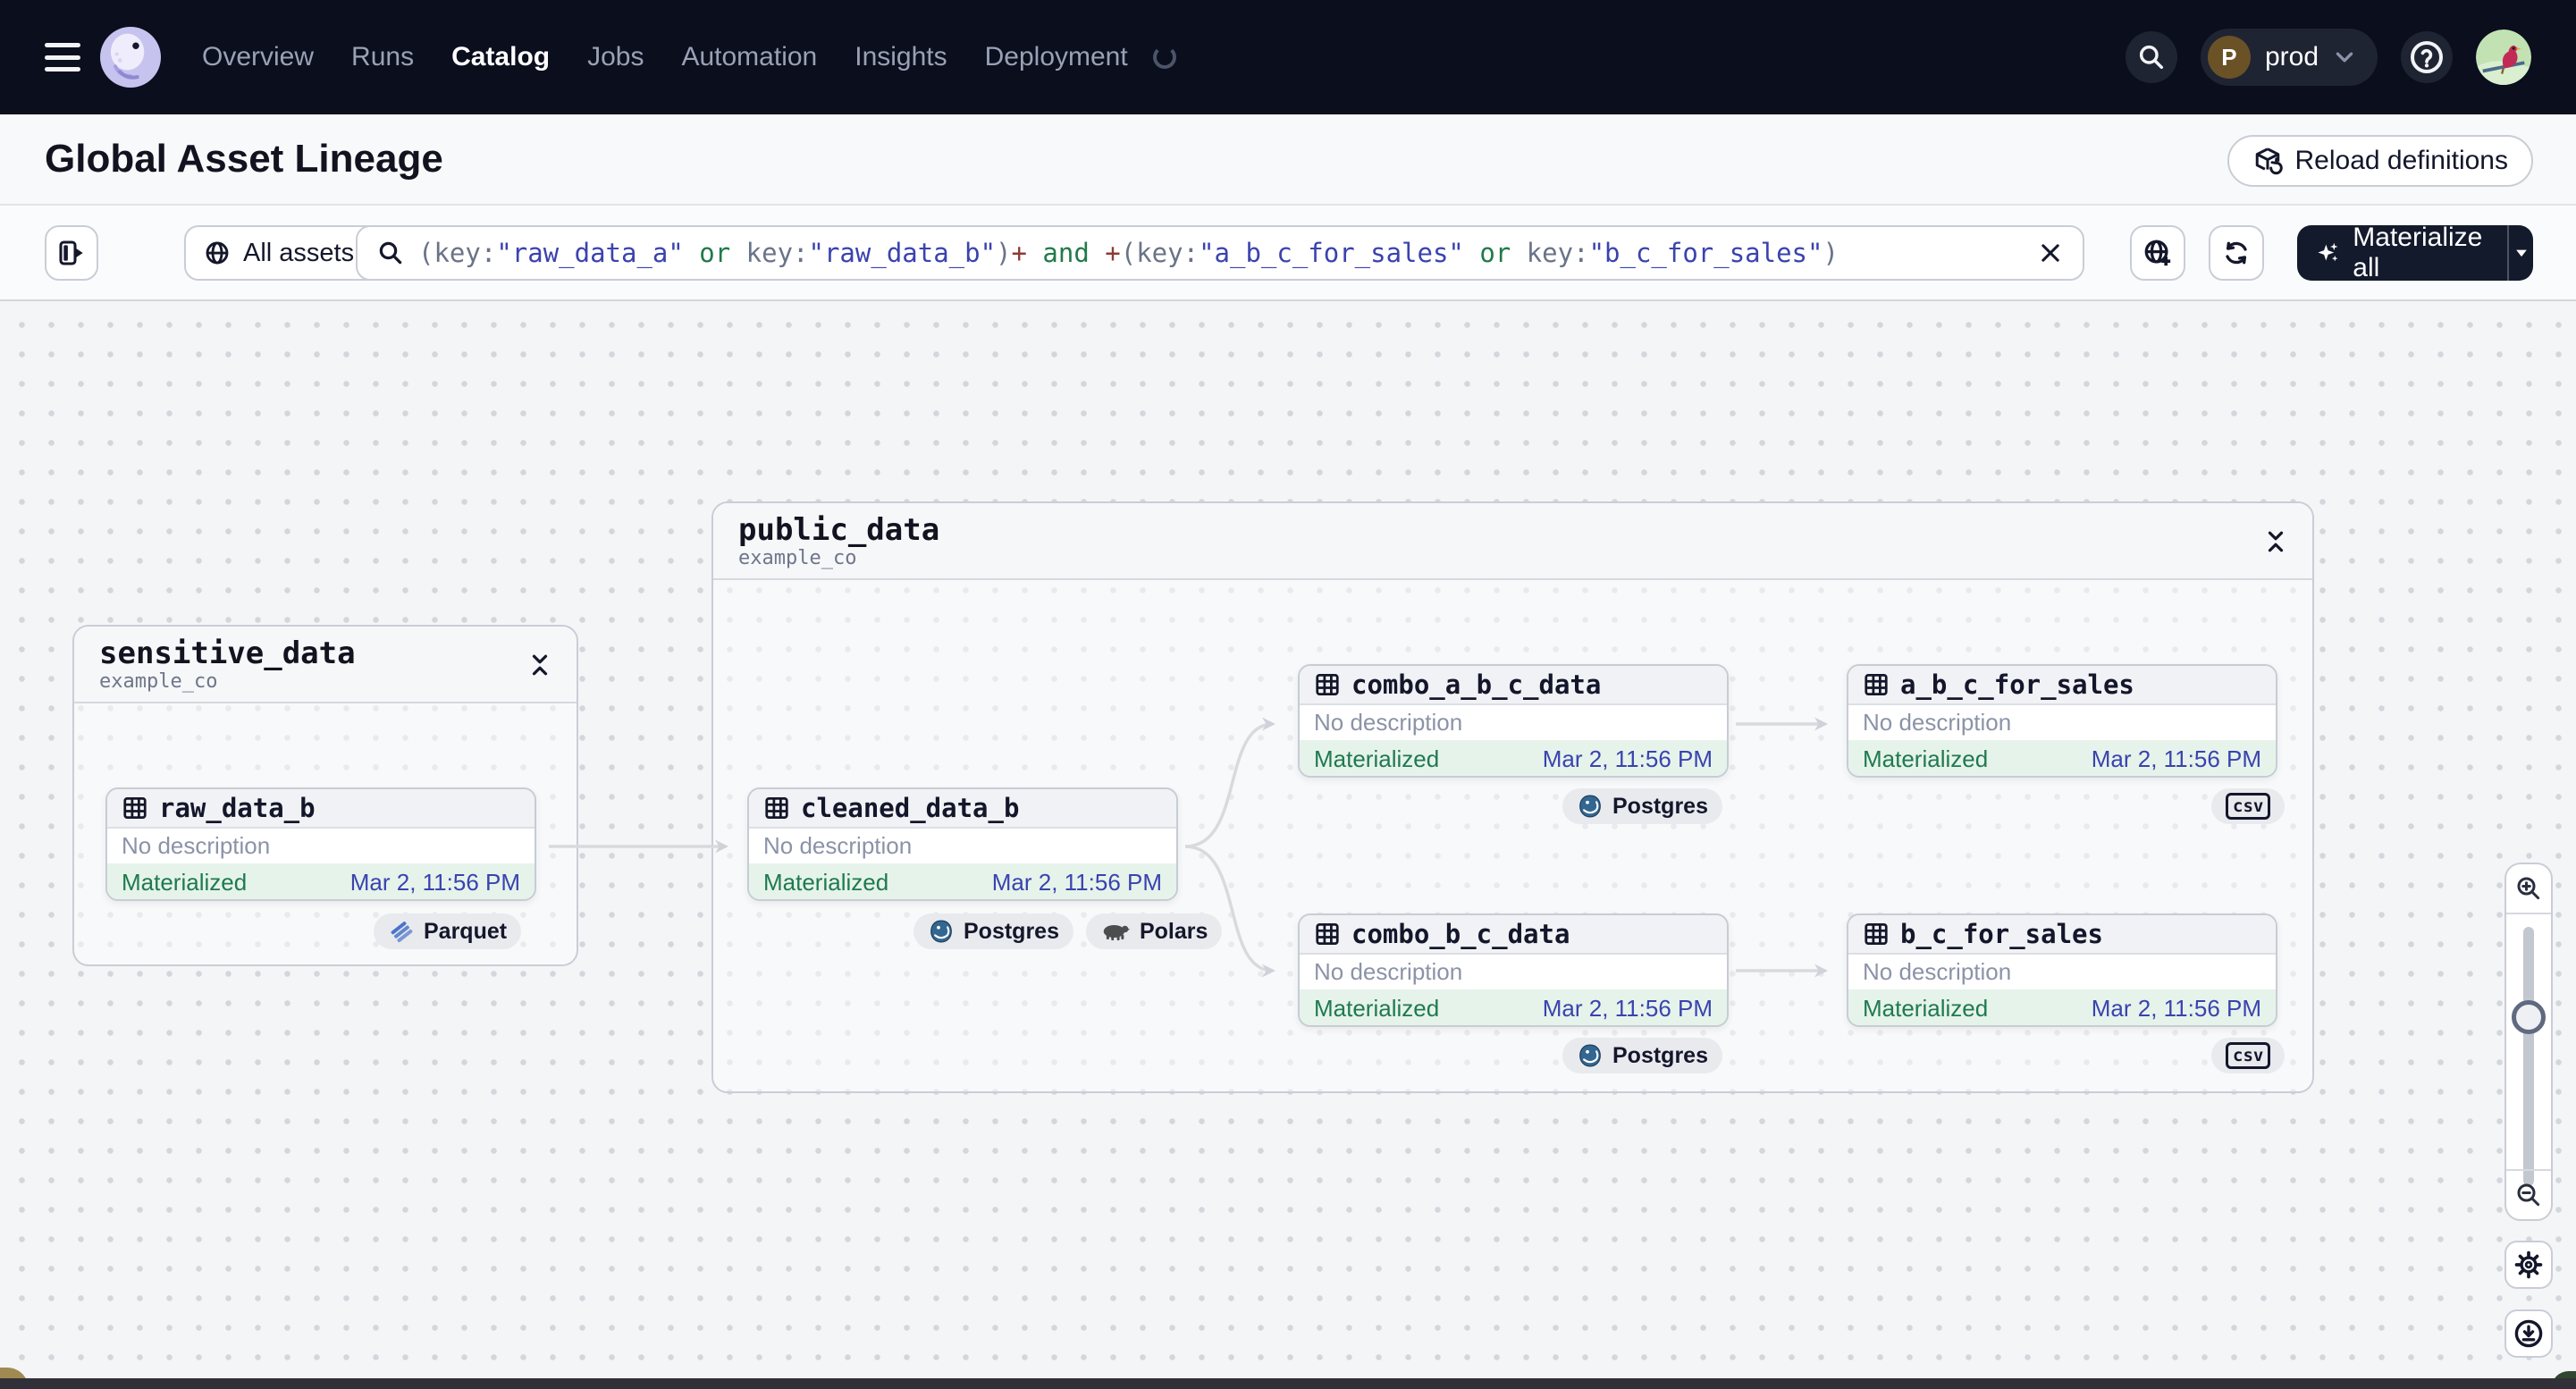  I want to click on fetch-remote-assets-button, so click(2158, 253).